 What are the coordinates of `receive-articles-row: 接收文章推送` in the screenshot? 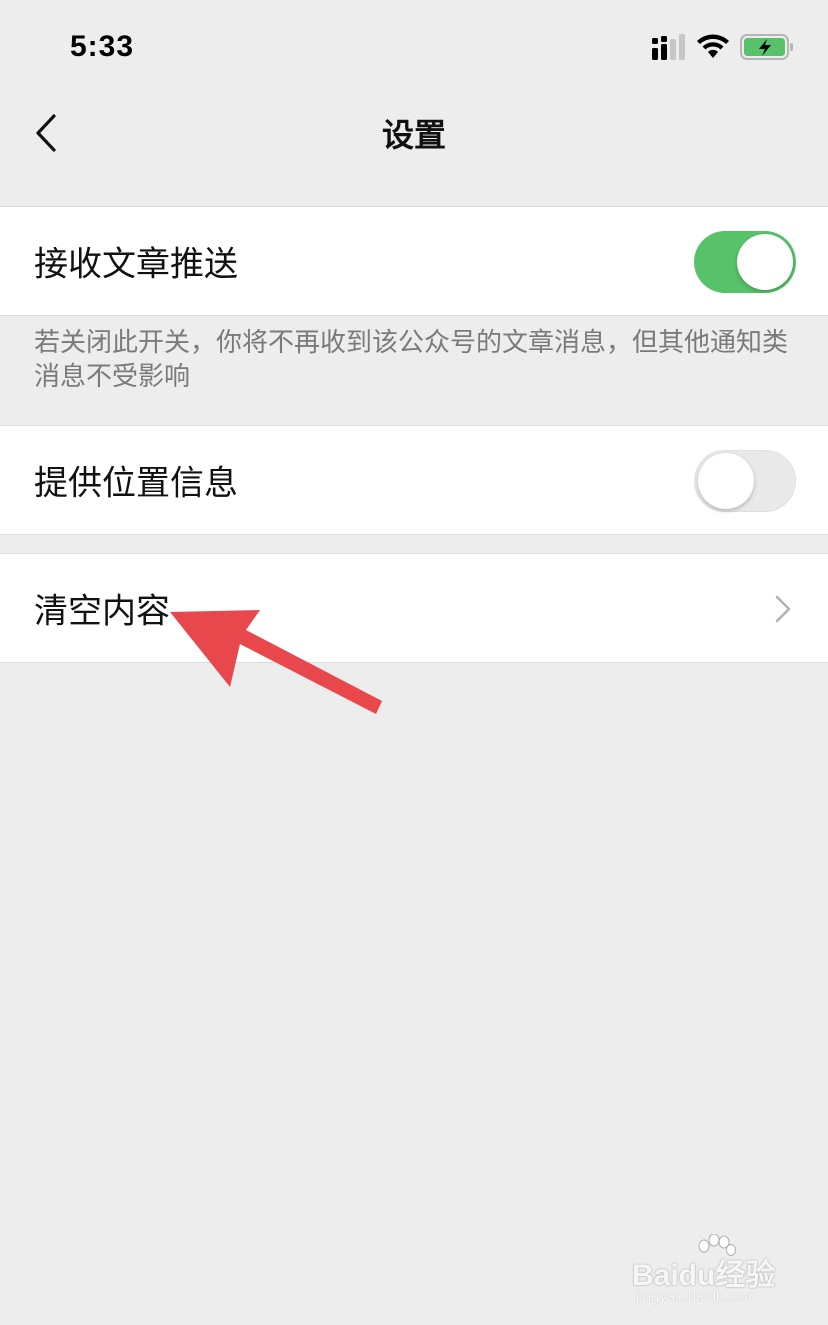 It's located at (414, 261).